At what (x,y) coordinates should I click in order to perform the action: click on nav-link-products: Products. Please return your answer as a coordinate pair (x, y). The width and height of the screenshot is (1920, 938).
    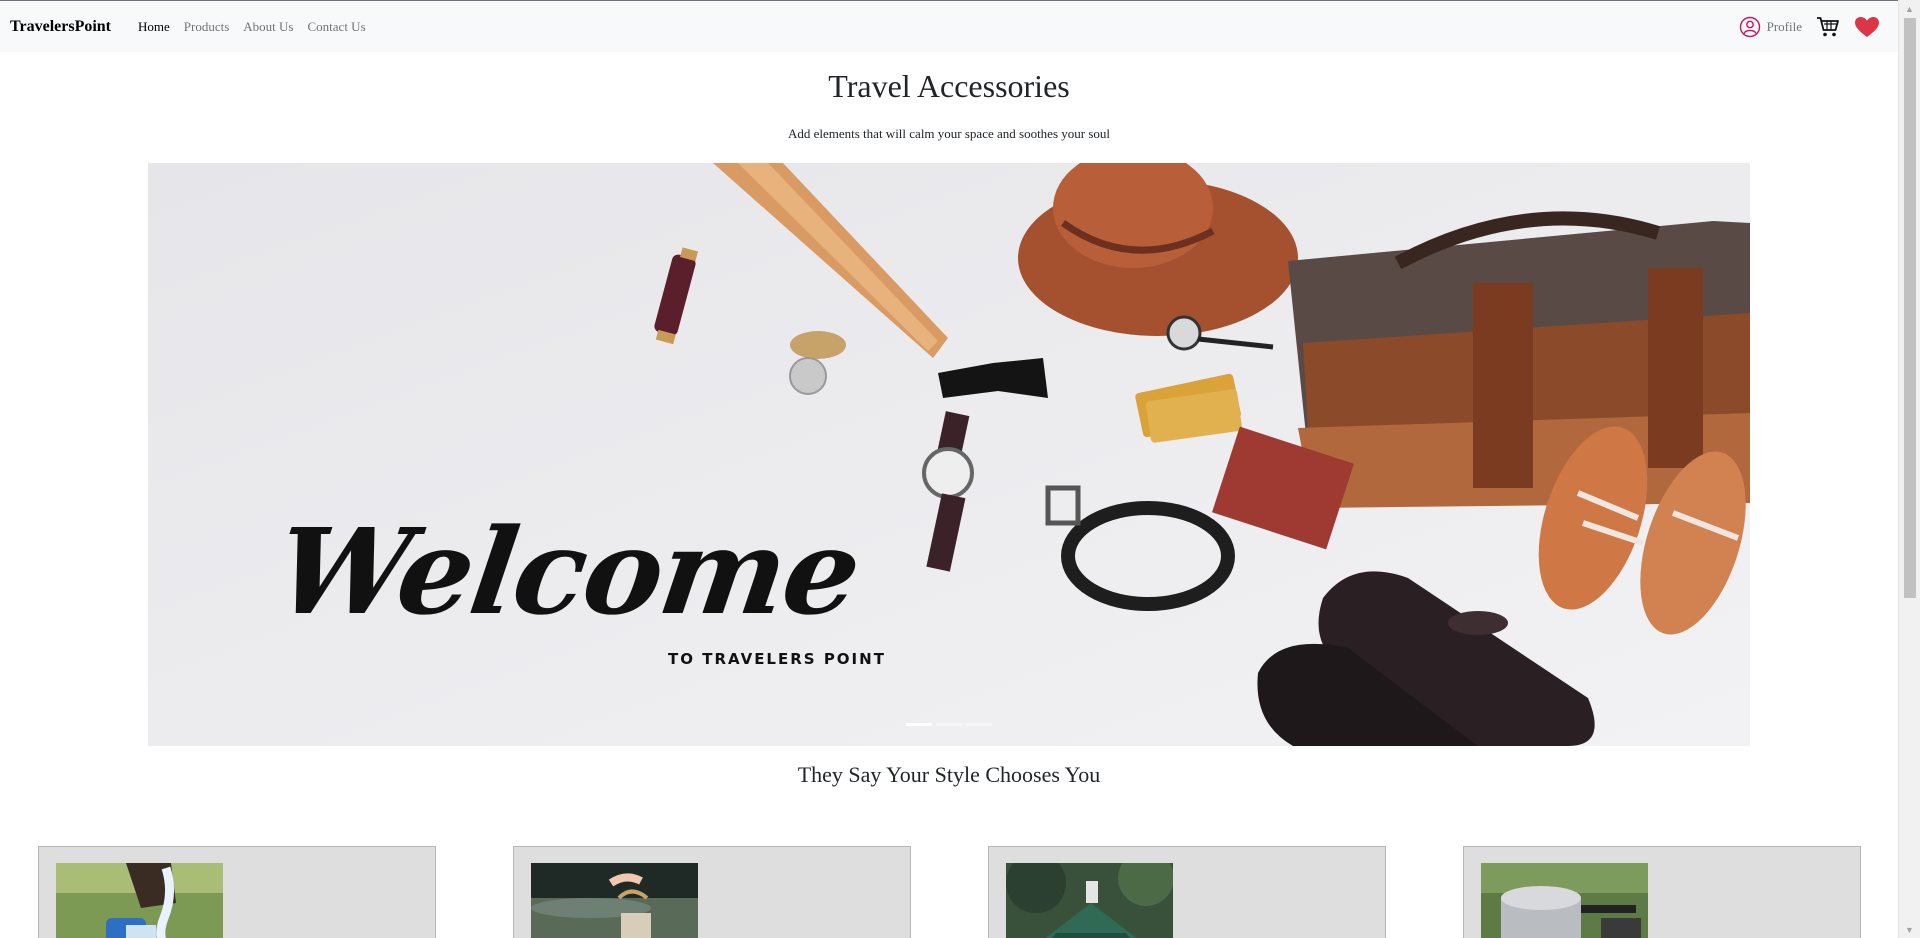
    Looking at the image, I should click on (207, 27).